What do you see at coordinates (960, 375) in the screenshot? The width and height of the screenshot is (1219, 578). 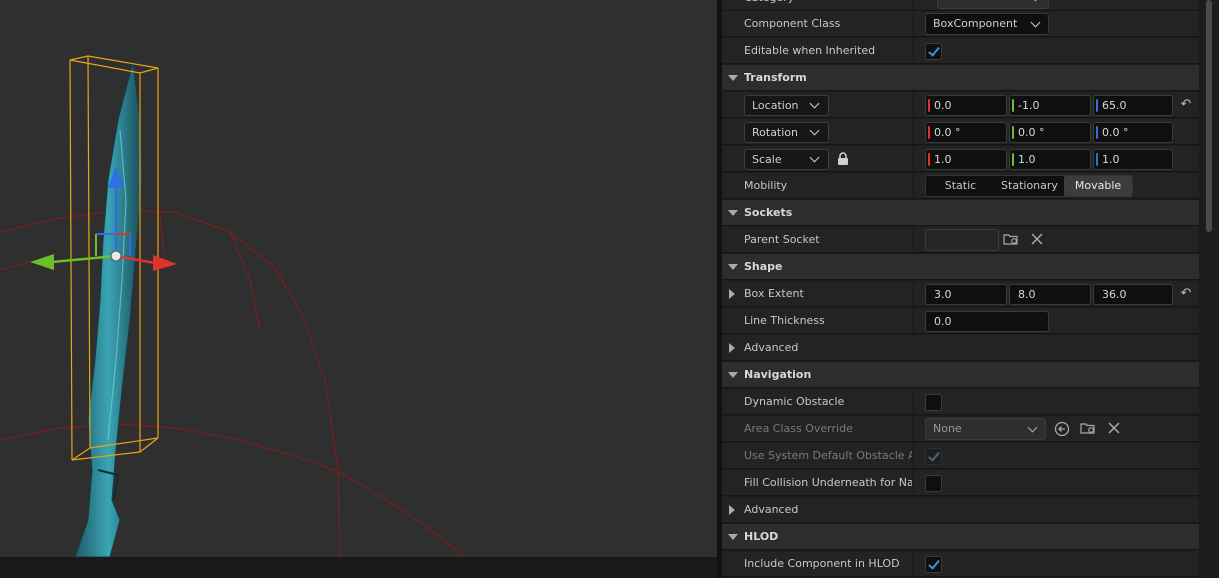 I see `section-navigation: Navigation` at bounding box center [960, 375].